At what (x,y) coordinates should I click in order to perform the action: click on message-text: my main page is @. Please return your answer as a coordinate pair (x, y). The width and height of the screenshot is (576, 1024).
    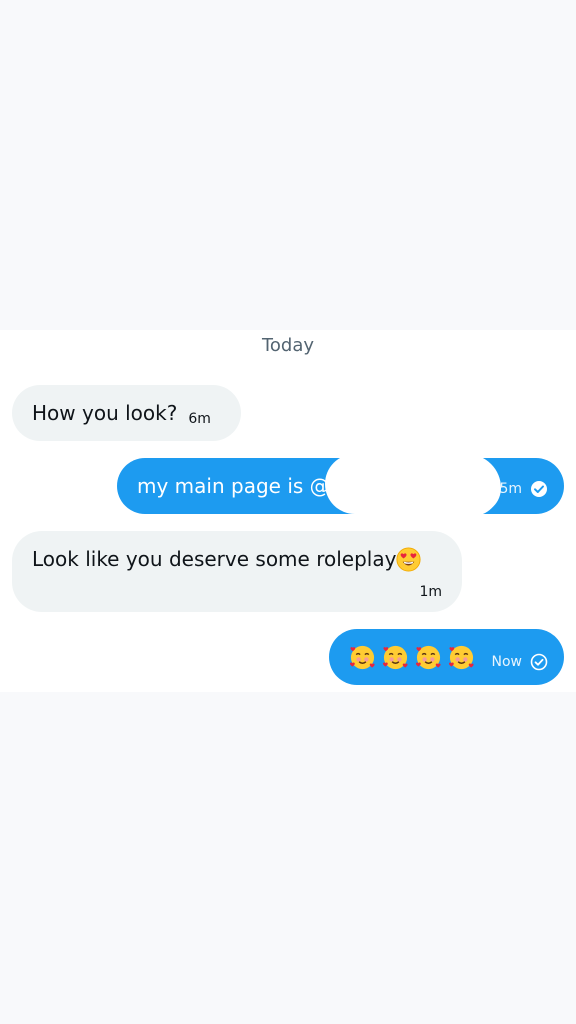
    Looking at the image, I should click on (233, 486).